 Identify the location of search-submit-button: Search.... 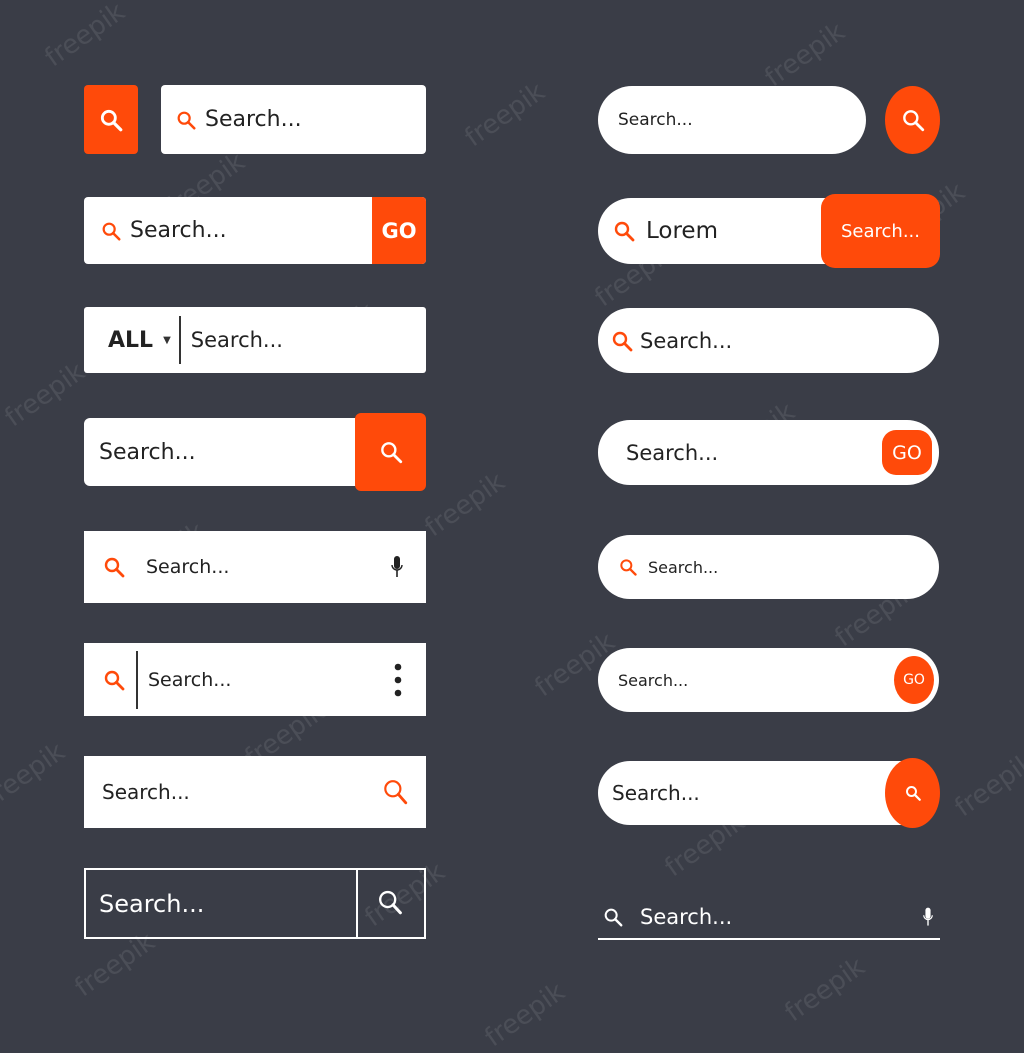
(880, 231).